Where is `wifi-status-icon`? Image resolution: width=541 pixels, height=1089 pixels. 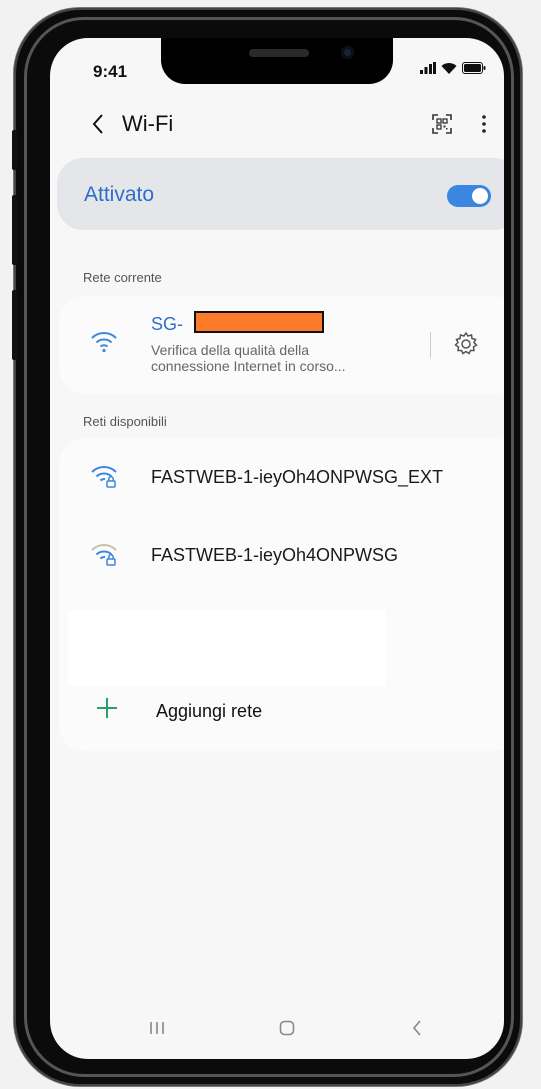 wifi-status-icon is located at coordinates (449, 68).